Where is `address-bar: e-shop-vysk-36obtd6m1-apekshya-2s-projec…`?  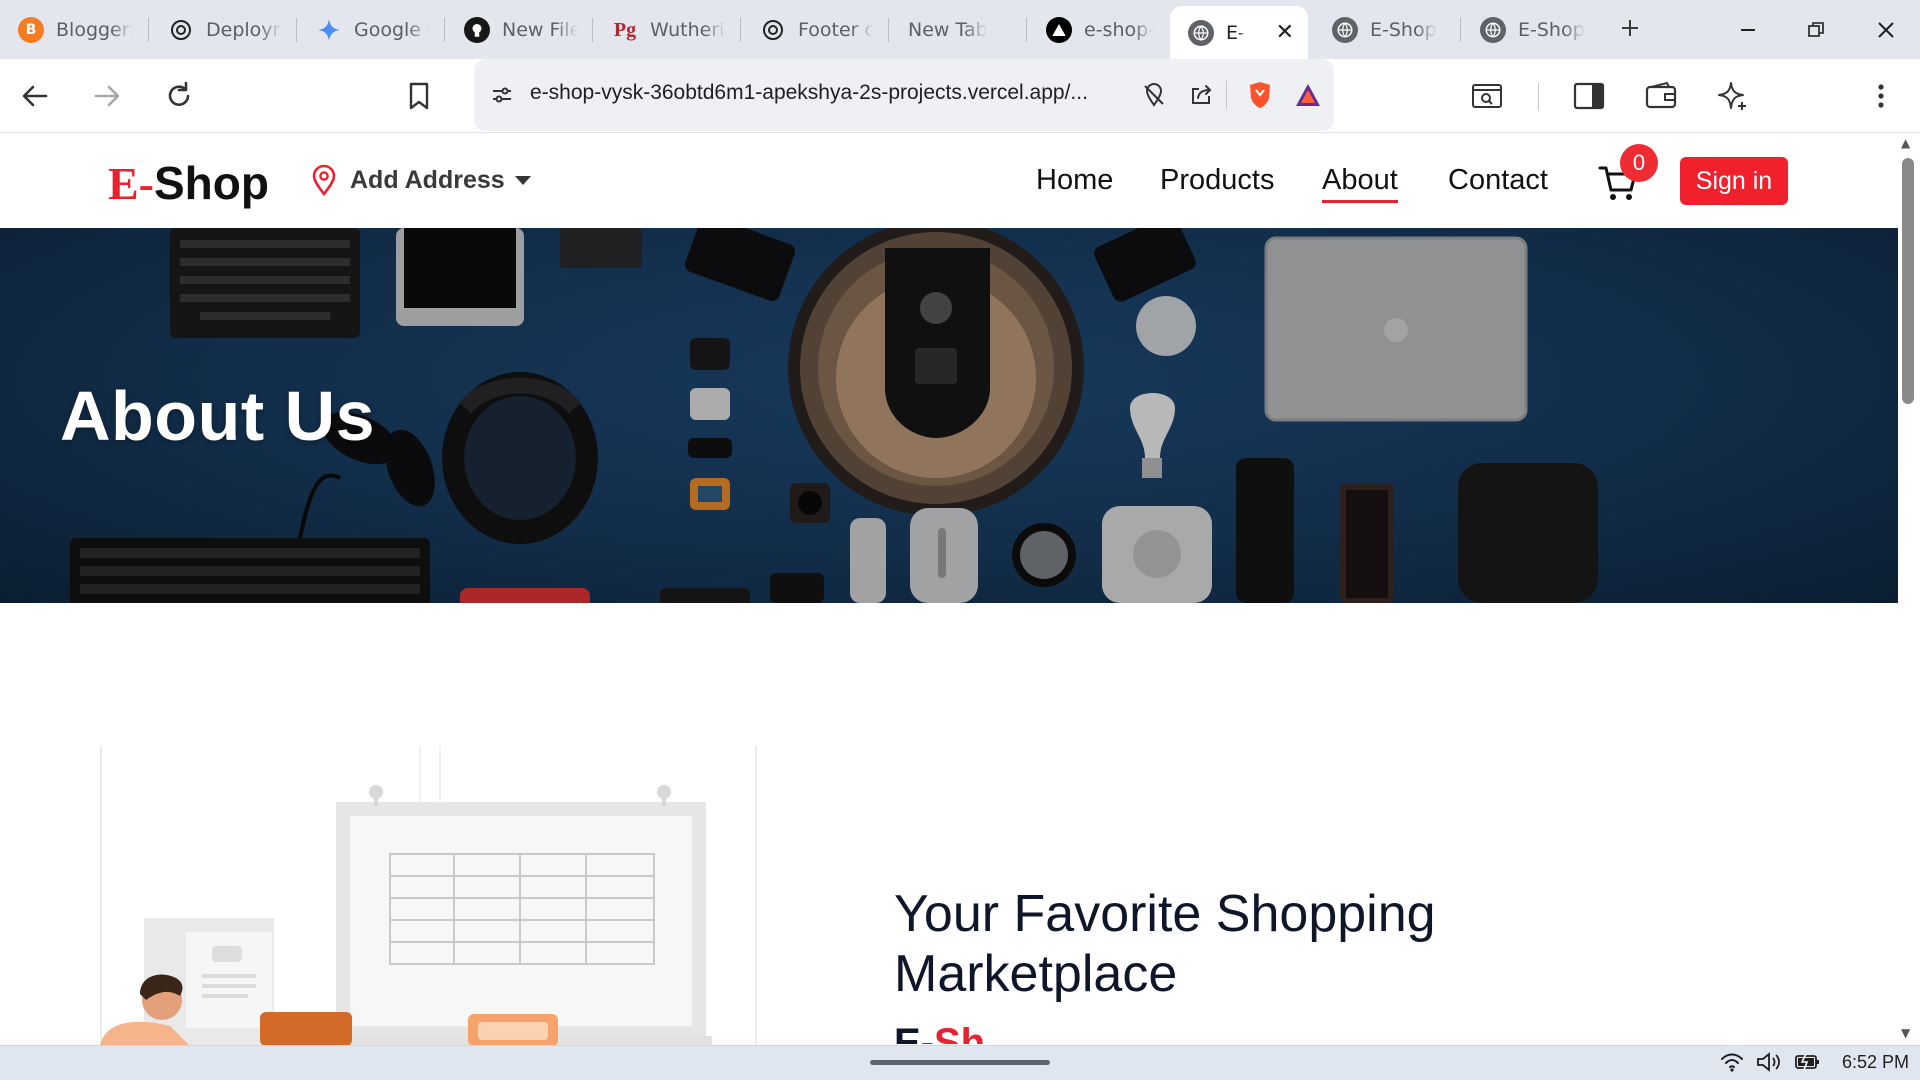 address-bar: e-shop-vysk-36obtd6m1-apekshya-2s-projec… is located at coordinates (904, 95).